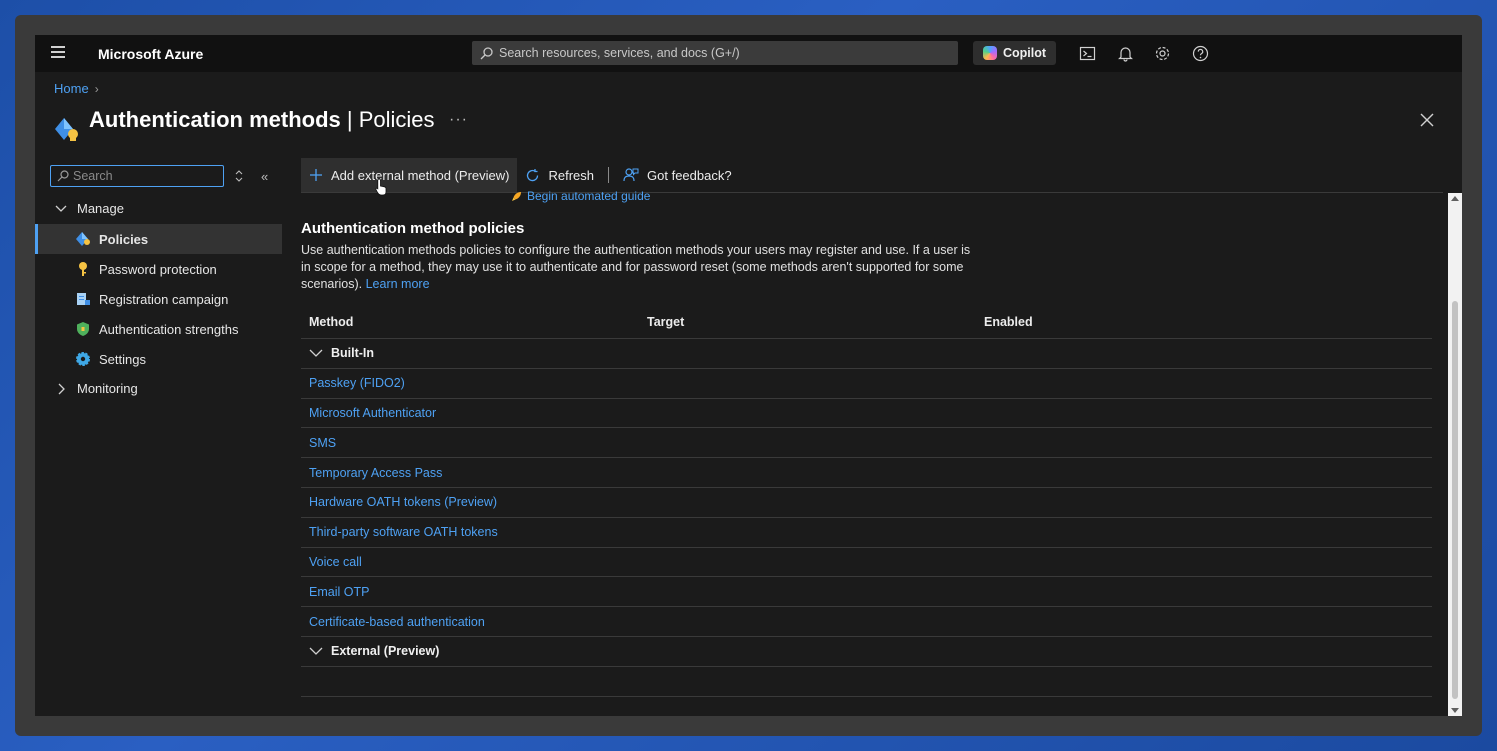 This screenshot has width=1497, height=751. I want to click on method-link-voice-call: Voice call, so click(335, 562).